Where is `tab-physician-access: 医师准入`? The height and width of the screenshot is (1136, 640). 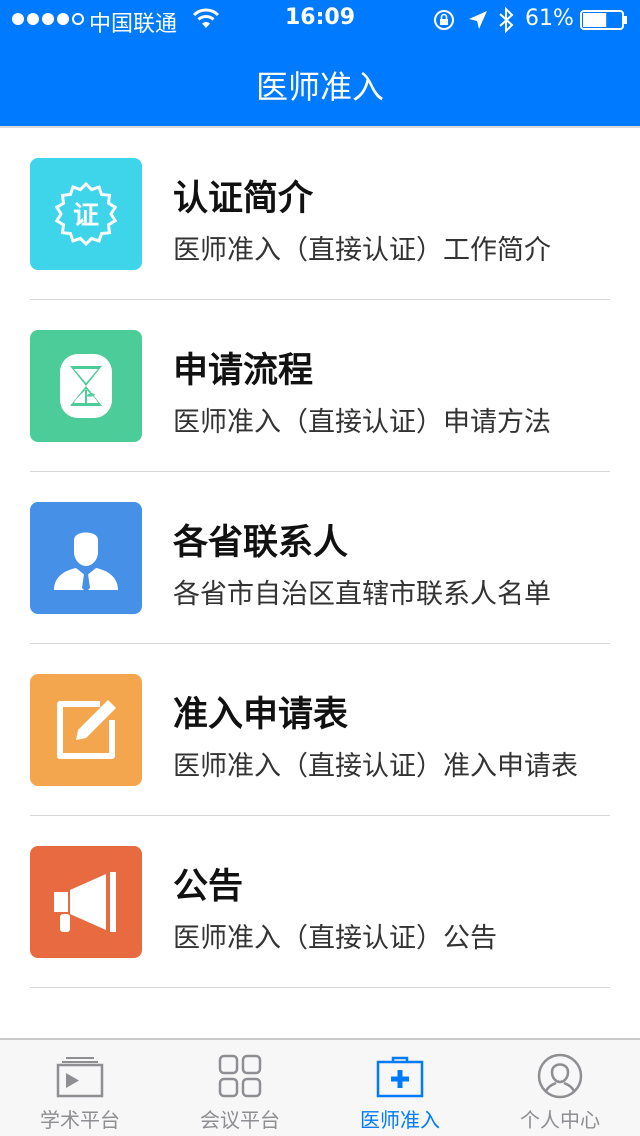 tab-physician-access: 医师准入 is located at coordinates (400, 1088).